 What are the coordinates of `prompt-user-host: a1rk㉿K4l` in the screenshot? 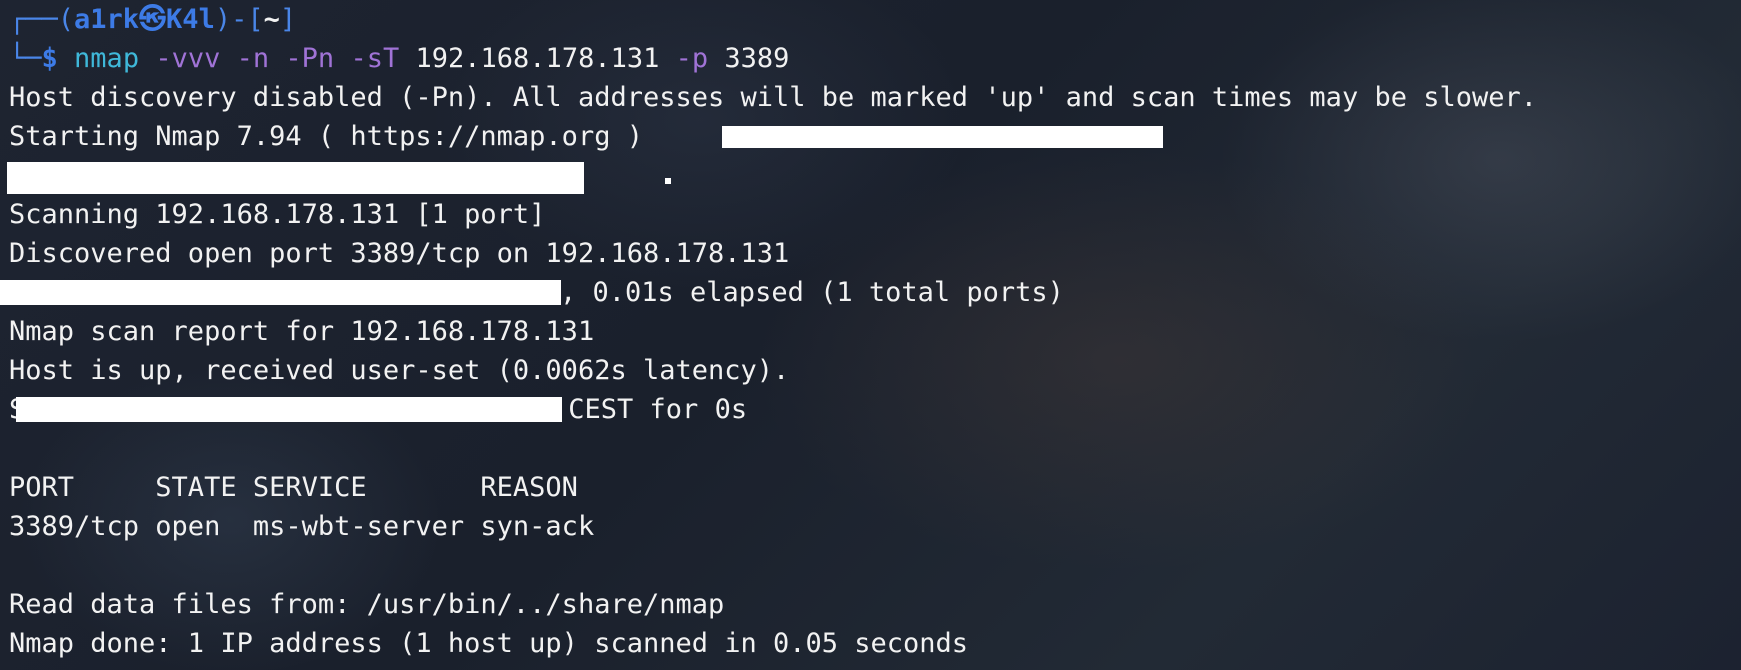 It's located at (144, 19).